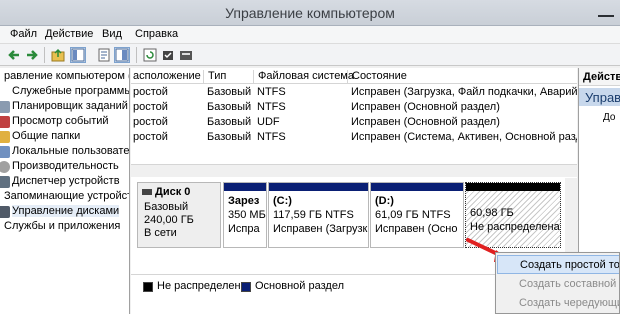 This screenshot has height=314, width=620. I want to click on actions-section: Управ, so click(599, 97).